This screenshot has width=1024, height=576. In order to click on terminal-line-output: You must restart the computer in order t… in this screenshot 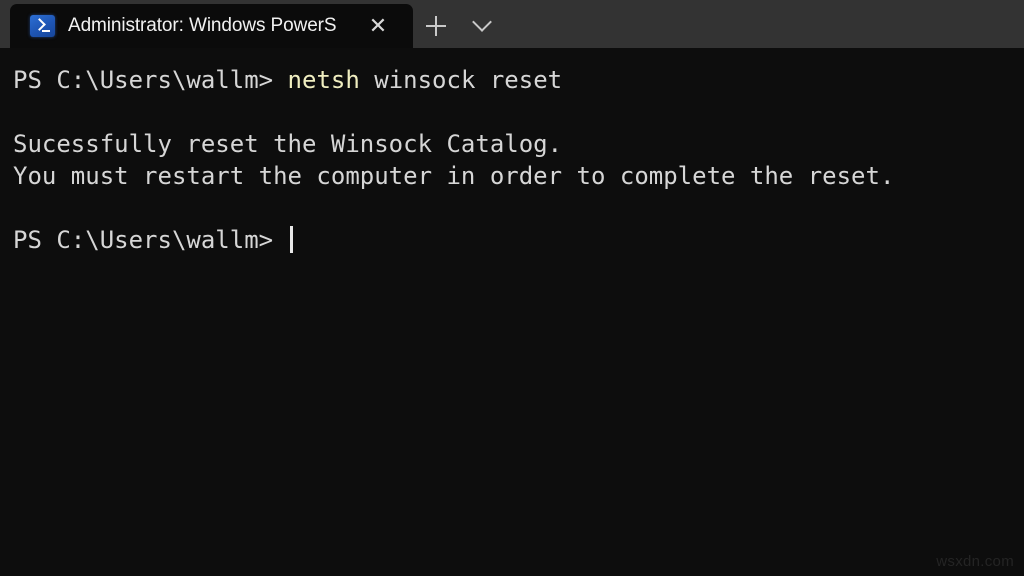, I will do `click(454, 176)`.